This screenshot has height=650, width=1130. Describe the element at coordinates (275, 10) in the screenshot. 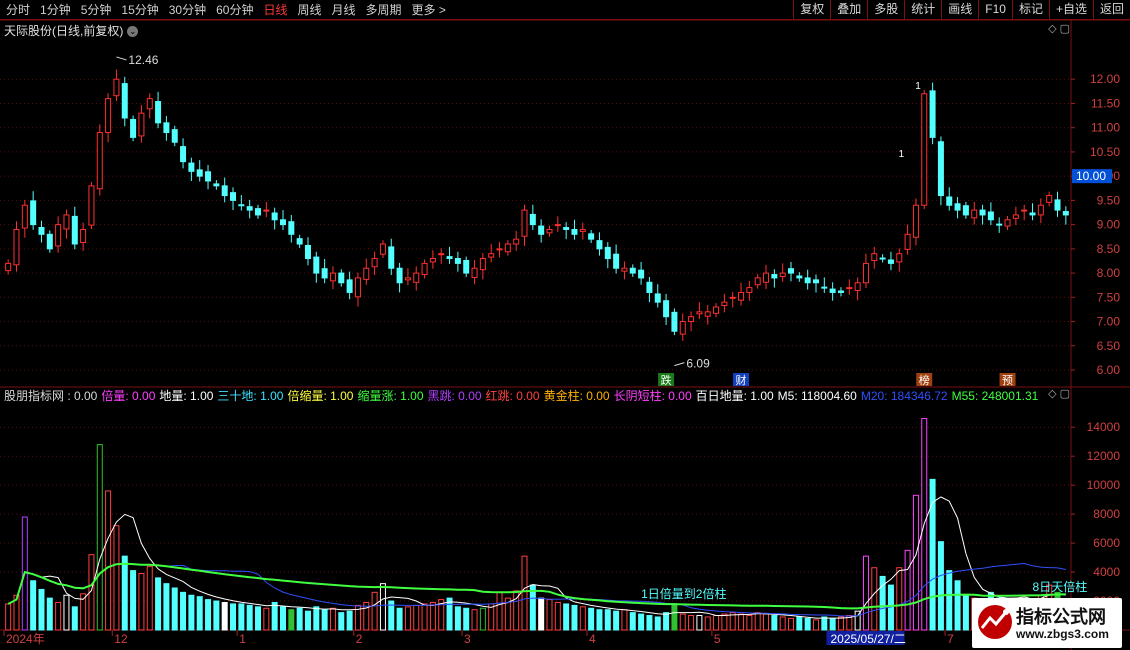

I see `period-tab: 日线` at that location.